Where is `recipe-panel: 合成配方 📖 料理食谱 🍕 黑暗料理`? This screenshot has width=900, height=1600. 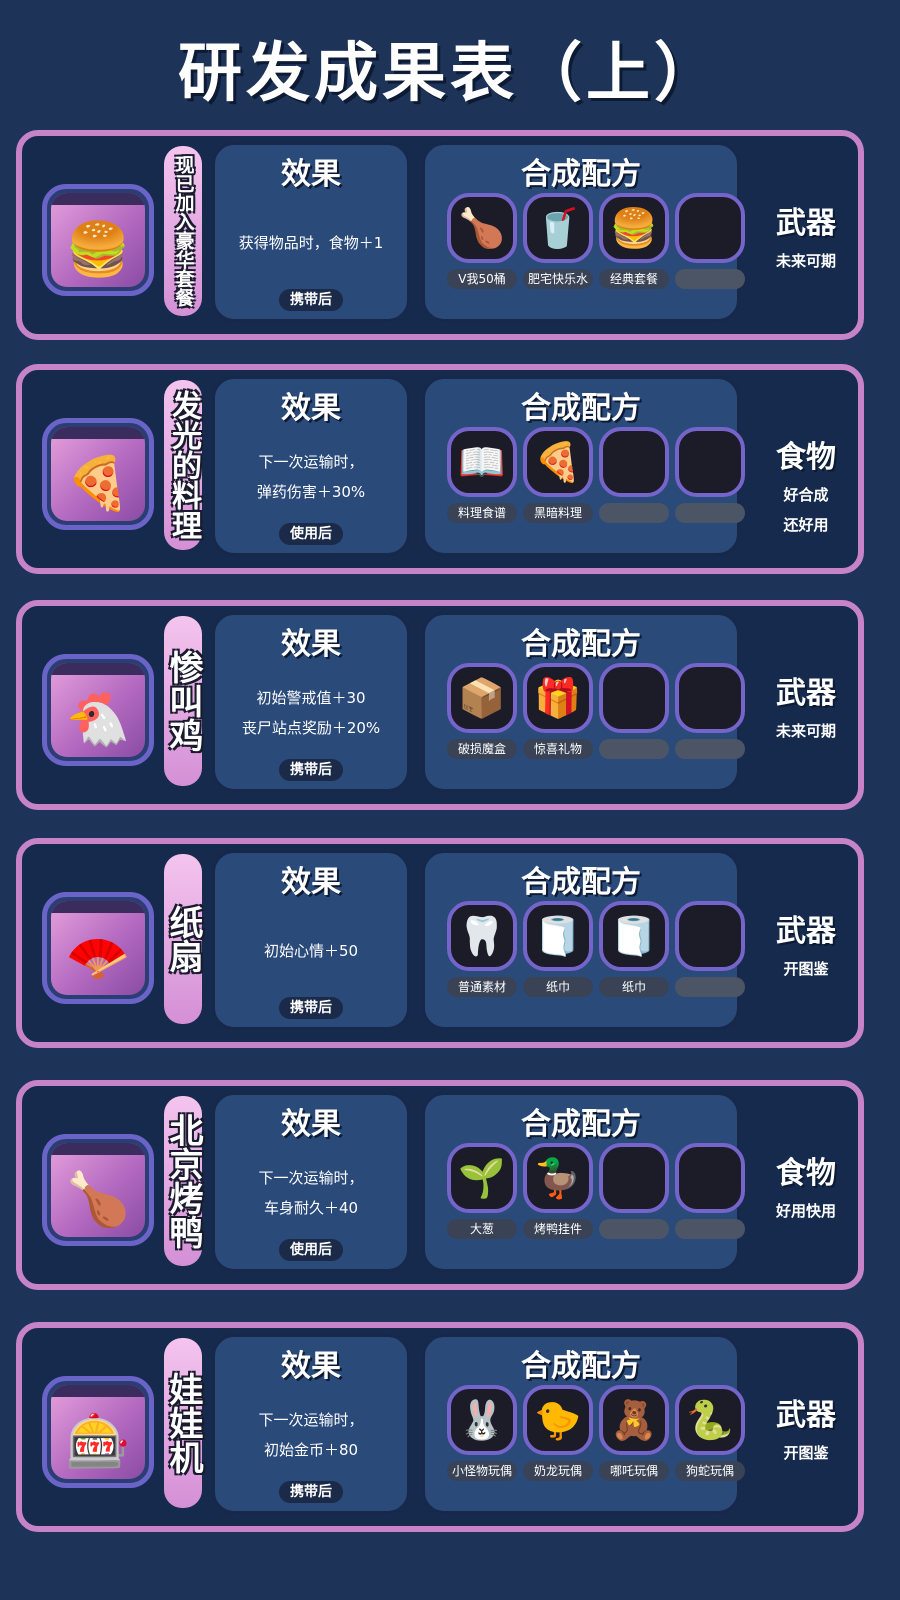
recipe-panel: 合成配方 📖 料理食谱 🍕 黑暗料理 is located at coordinates (583, 466).